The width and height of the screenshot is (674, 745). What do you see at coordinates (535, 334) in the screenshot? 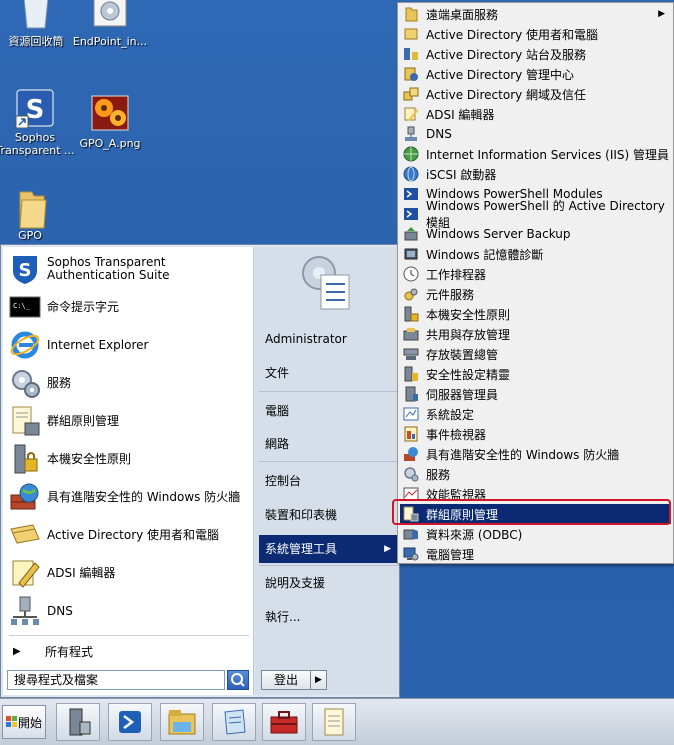
I see `menu-item-share-storage: 共用與存放管理` at bounding box center [535, 334].